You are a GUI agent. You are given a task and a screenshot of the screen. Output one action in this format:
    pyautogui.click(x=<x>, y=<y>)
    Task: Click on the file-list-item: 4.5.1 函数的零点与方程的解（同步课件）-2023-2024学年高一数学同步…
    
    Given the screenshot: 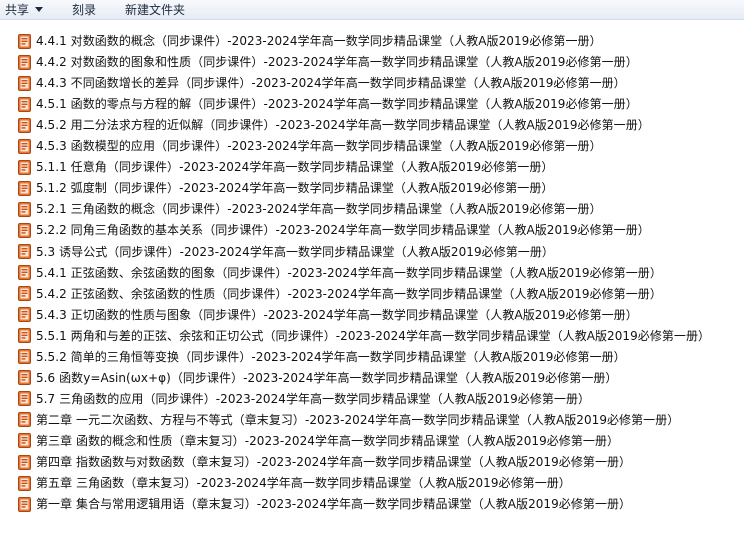 What is the action you would take?
    pyautogui.click(x=328, y=104)
    